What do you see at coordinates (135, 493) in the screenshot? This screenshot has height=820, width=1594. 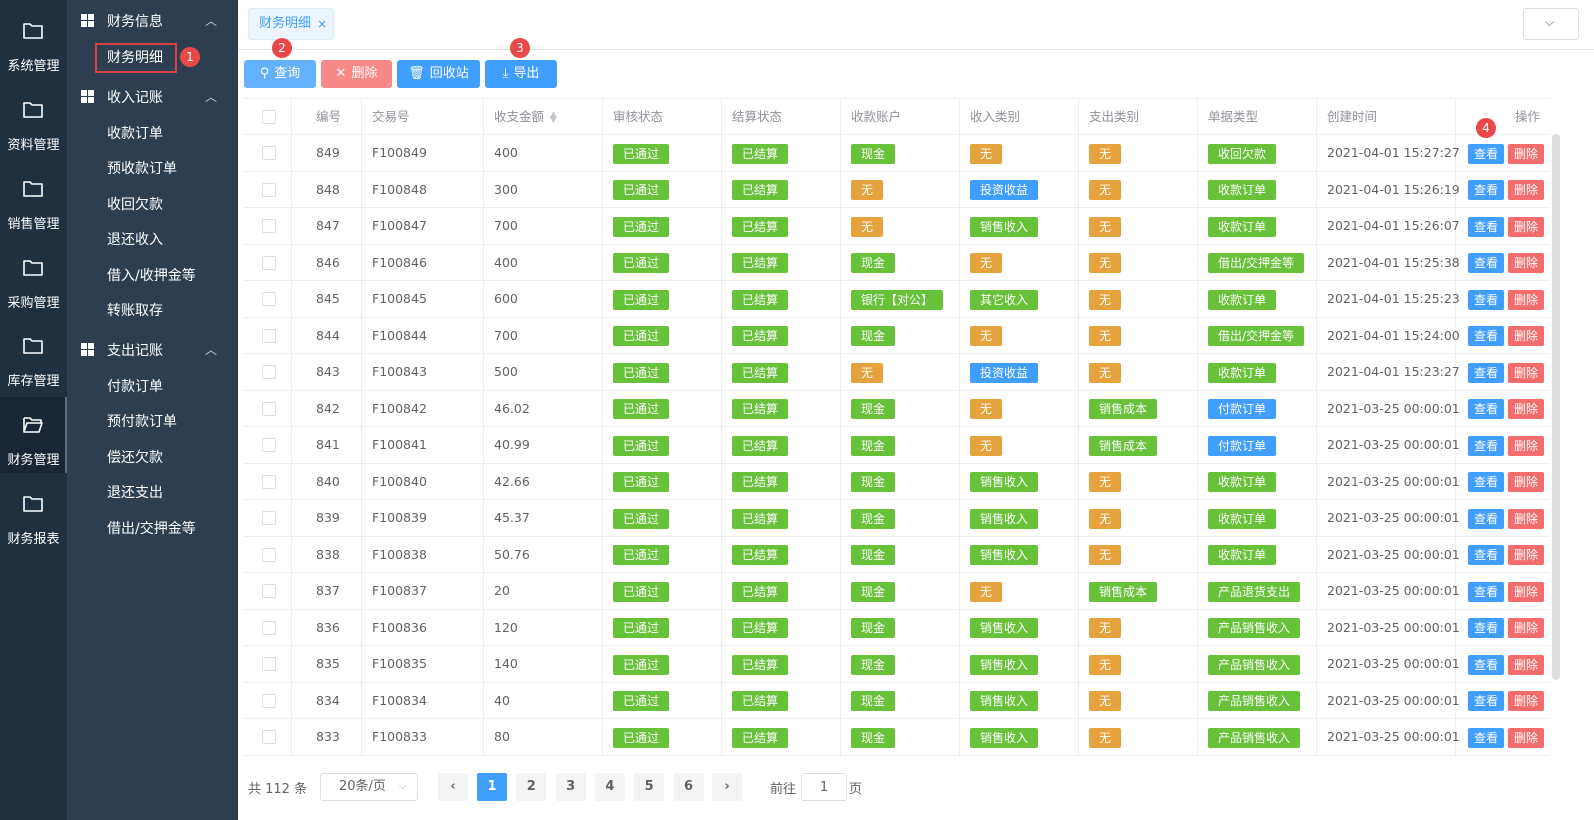 I see `submenu-item: 退还支出` at bounding box center [135, 493].